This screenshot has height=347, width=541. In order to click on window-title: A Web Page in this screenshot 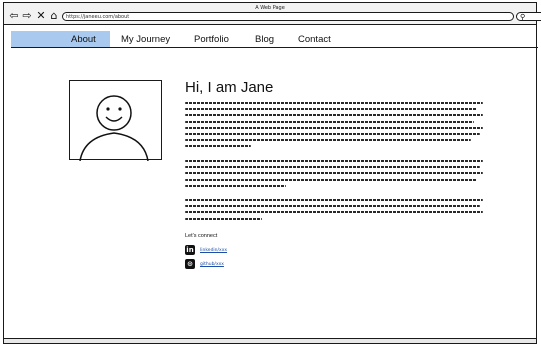, I will do `click(270, 8)`.